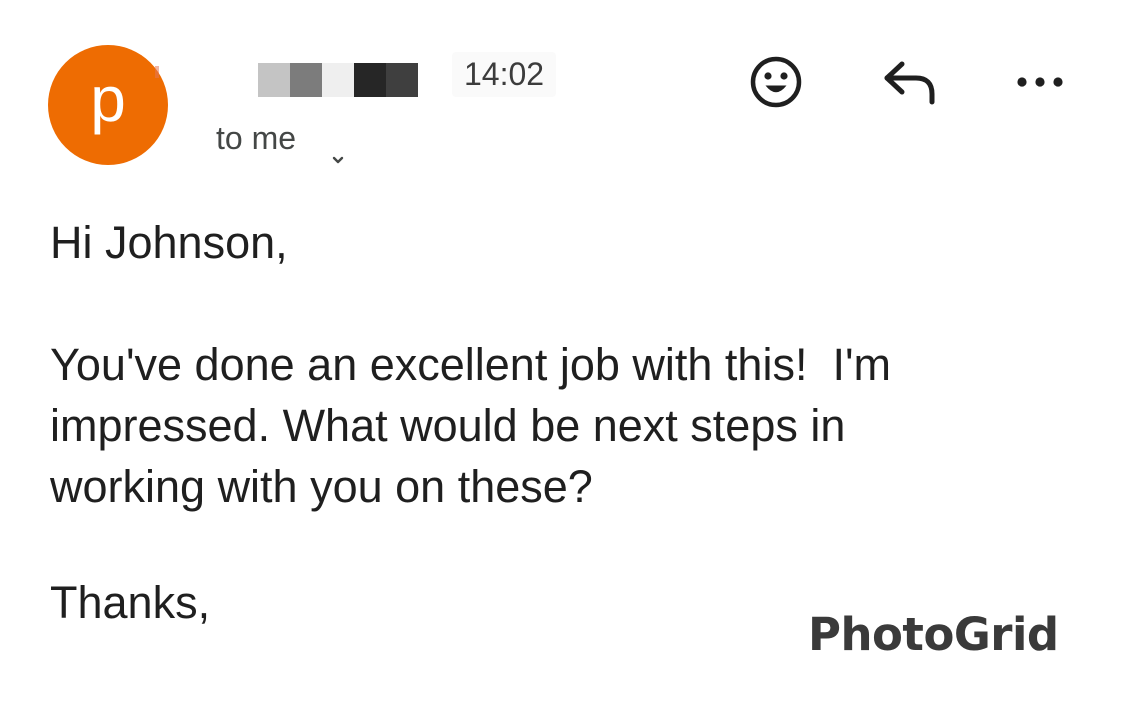 This screenshot has width=1125, height=701. I want to click on reply-button, so click(909, 84).